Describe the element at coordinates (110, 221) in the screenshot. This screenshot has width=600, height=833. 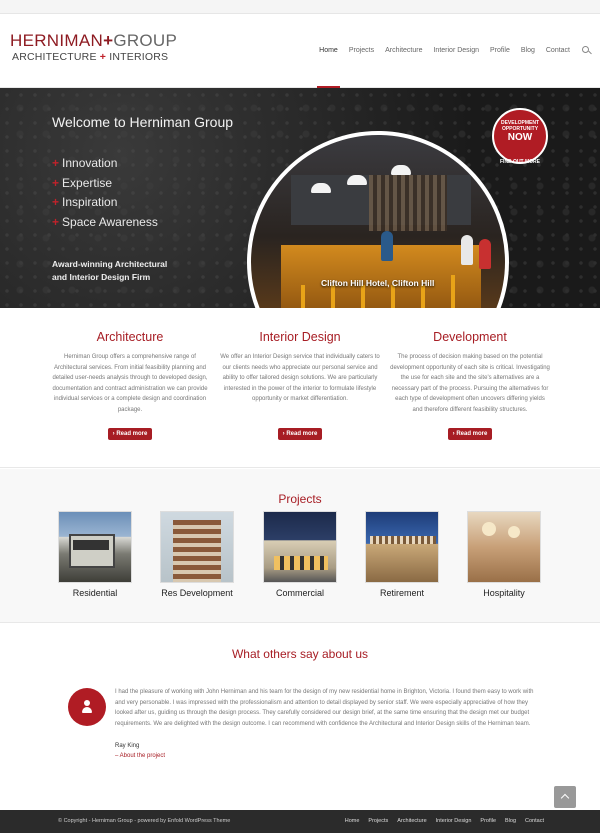
I see `hero-feature-label: Space Awareness` at that location.